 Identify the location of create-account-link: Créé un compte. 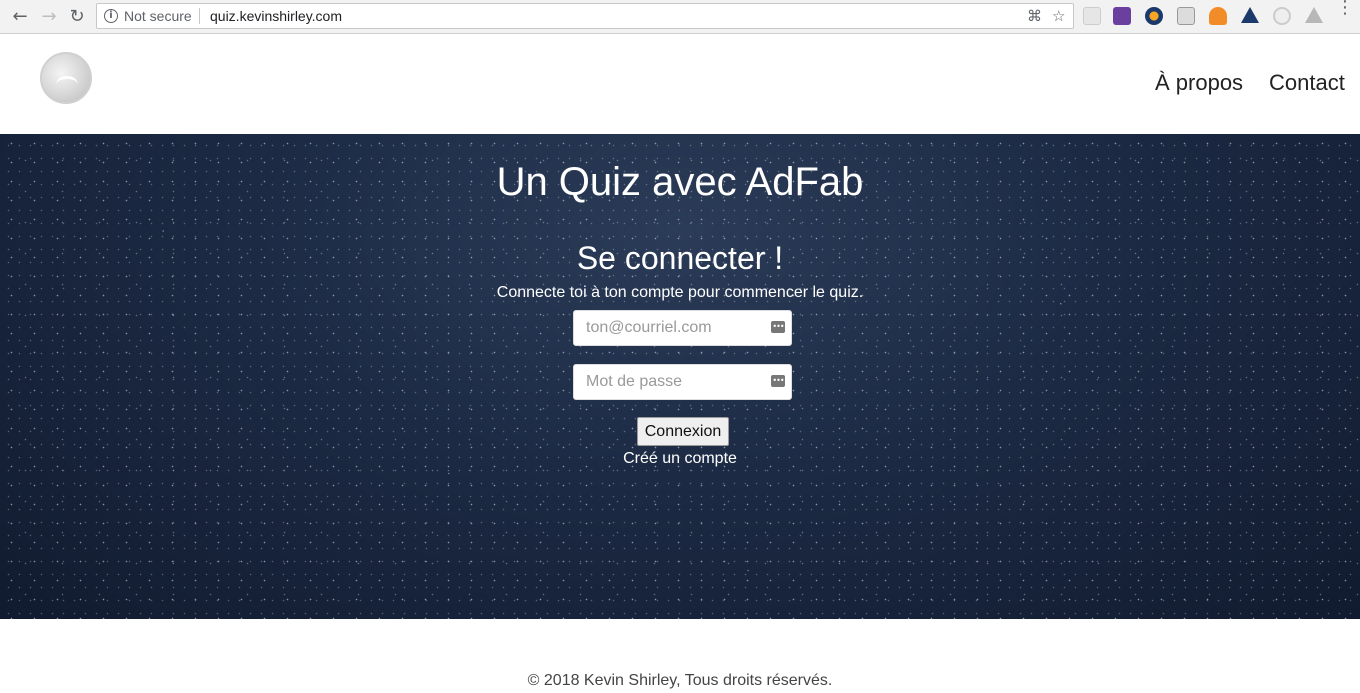
(680, 459).